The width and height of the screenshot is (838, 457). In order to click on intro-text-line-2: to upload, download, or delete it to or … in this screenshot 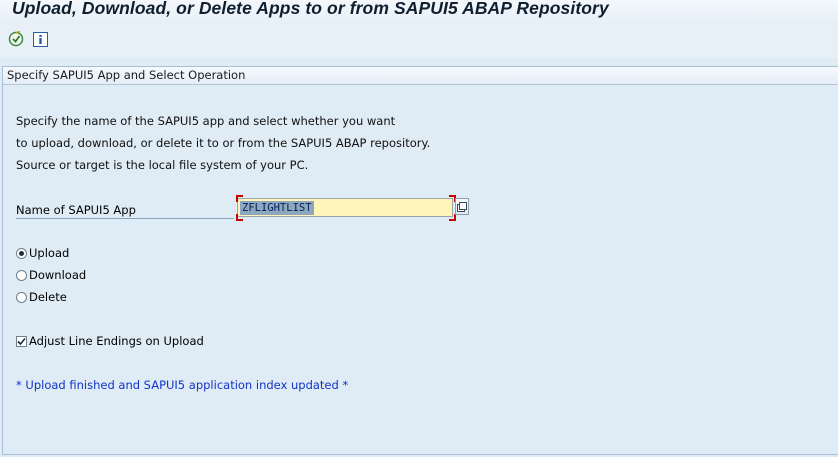, I will do `click(223, 143)`.